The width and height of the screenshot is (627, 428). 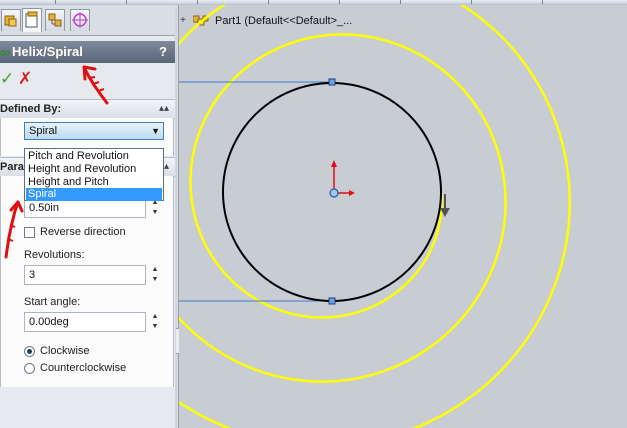 What do you see at coordinates (94, 169) in the screenshot?
I see `dropdown-option-height-revolution: Height and Revolution` at bounding box center [94, 169].